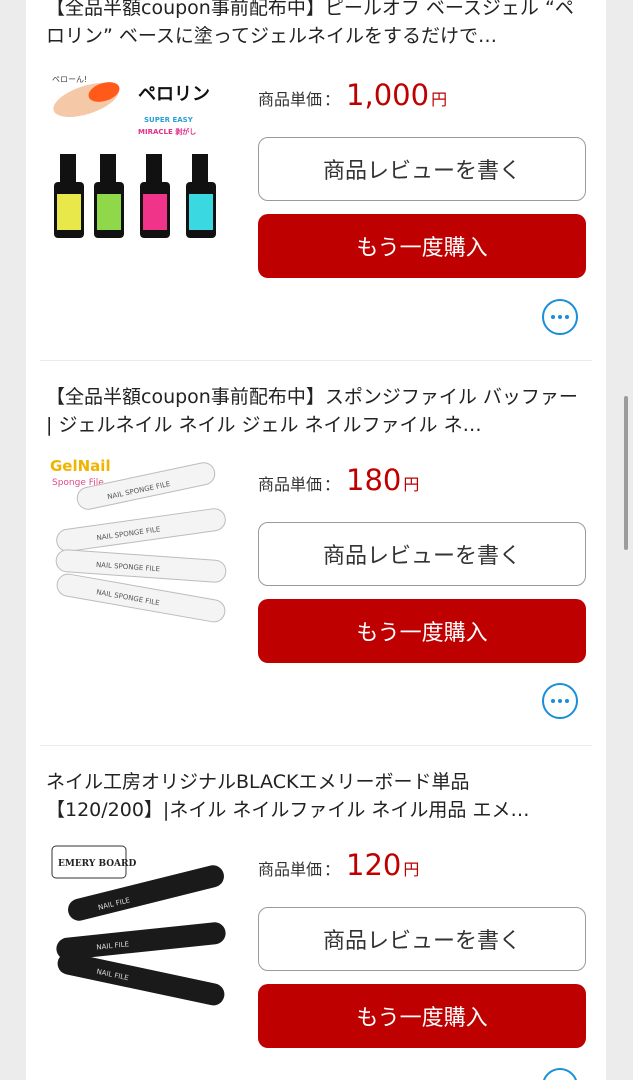 The width and height of the screenshot is (633, 1080). What do you see at coordinates (167, 131) in the screenshot?
I see `thumb-tagline-2: MIRACLE 剥がし` at bounding box center [167, 131].